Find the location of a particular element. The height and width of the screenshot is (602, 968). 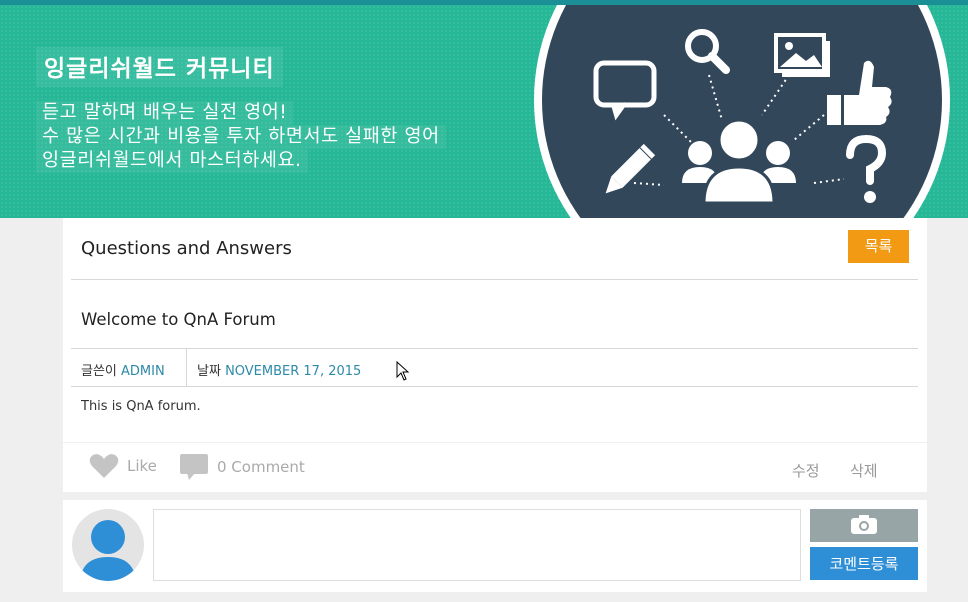

date-value: NOVEMBER 17, 2015 is located at coordinates (293, 371).